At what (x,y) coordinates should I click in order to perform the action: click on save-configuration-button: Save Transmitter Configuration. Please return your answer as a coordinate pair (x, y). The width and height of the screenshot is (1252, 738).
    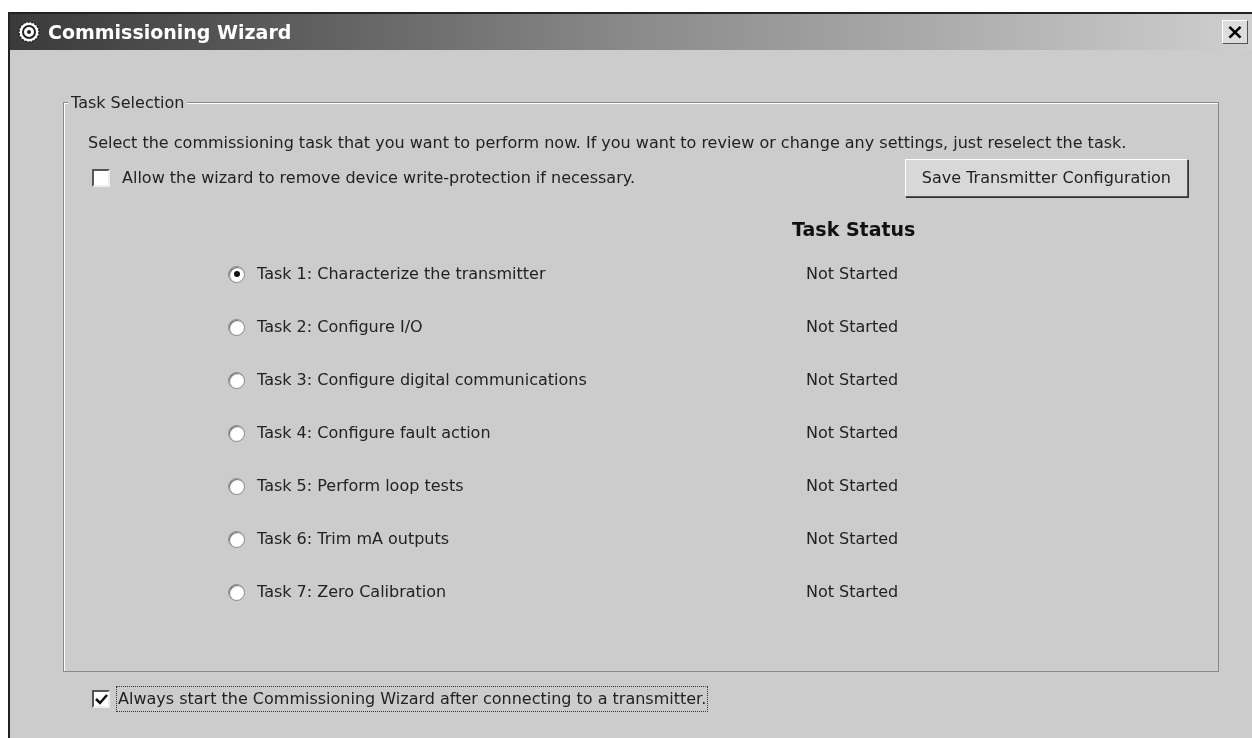
    Looking at the image, I should click on (1046, 178).